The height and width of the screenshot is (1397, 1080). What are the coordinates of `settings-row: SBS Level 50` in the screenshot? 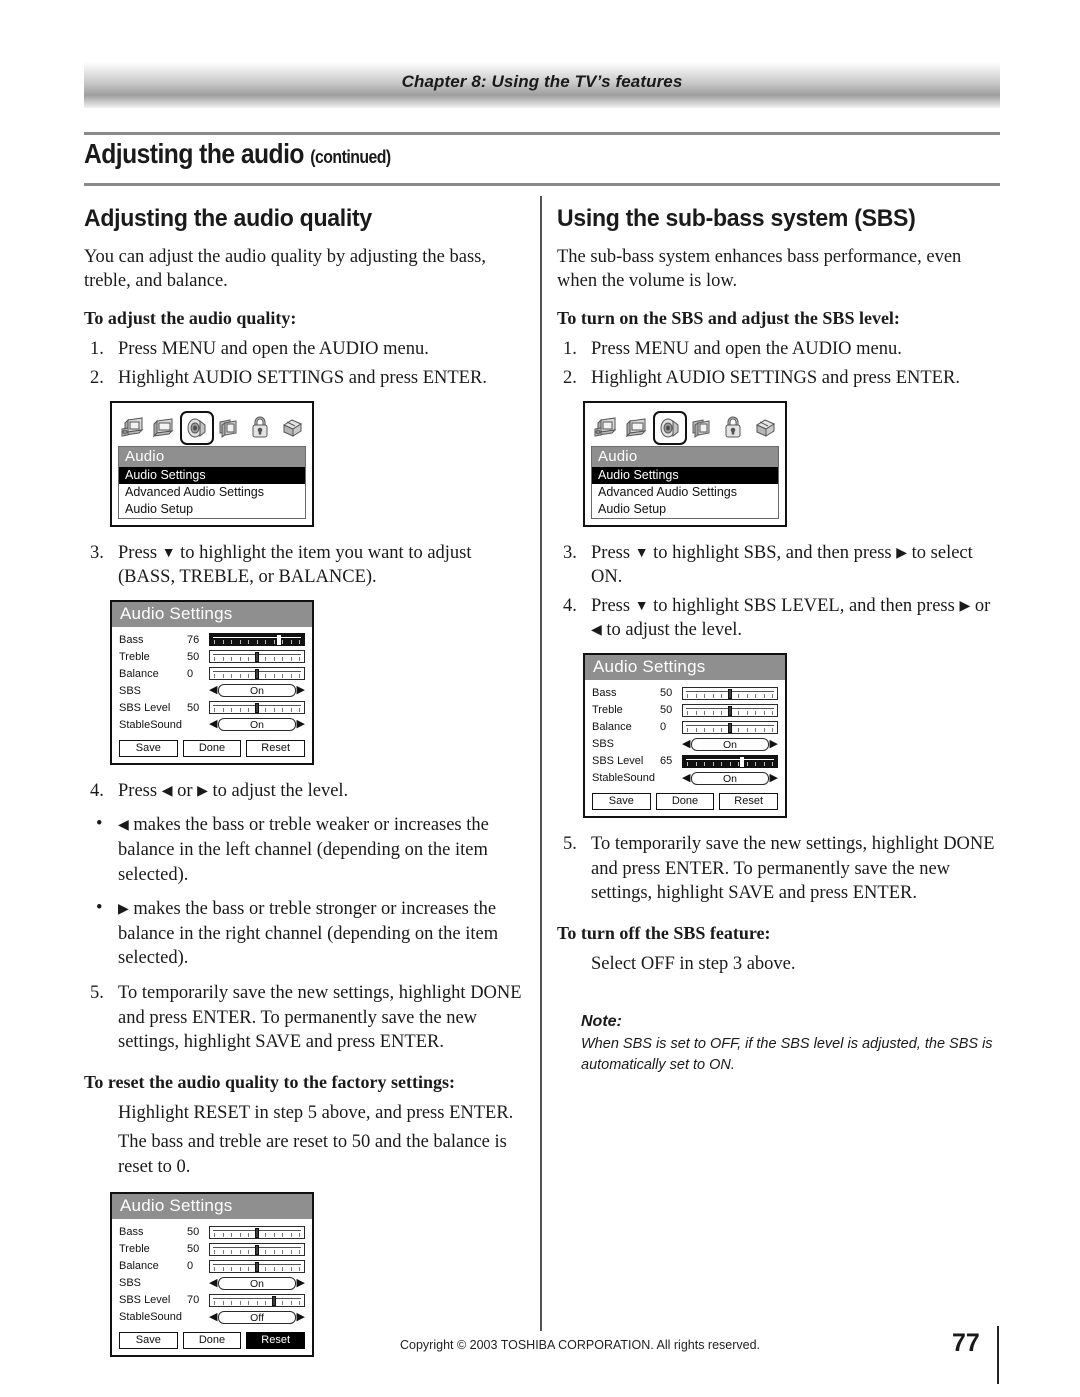 It's located at (212, 708).